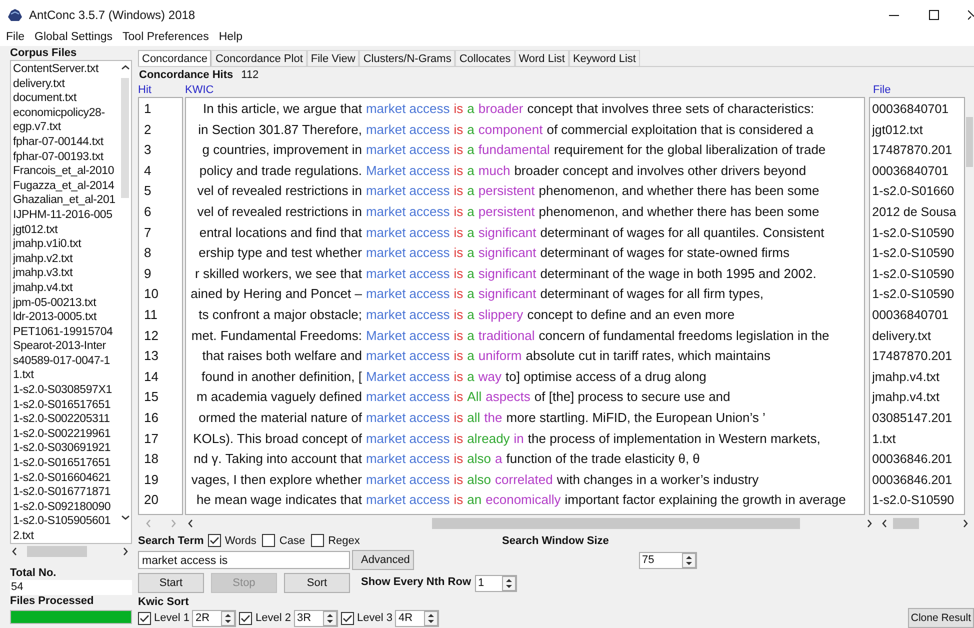  Describe the element at coordinates (66, 69) in the screenshot. I see `file-item: ContentServer.txt` at that location.